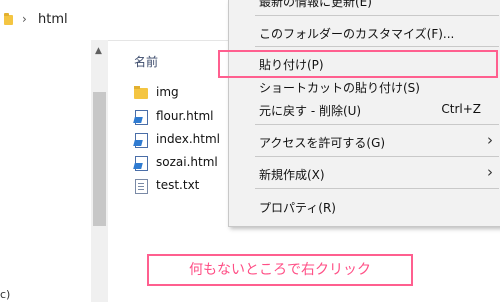 This screenshot has height=302, width=500. I want to click on menu-item-give-access: アクセスを許可する(G) ›, so click(364, 141).